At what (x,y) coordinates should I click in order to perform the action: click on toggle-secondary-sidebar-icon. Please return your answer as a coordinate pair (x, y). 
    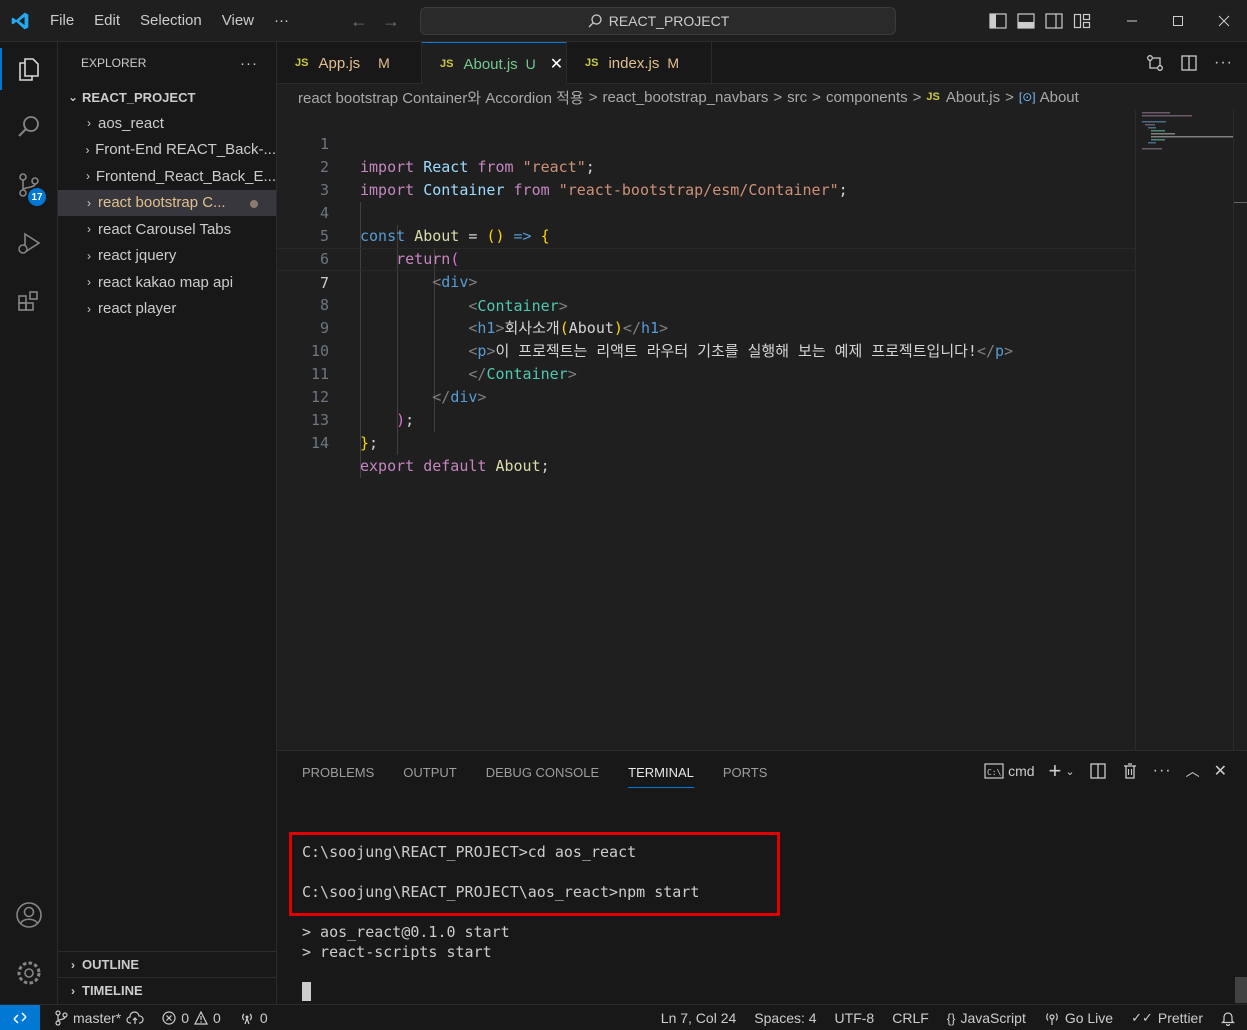
    Looking at the image, I should click on (1054, 21).